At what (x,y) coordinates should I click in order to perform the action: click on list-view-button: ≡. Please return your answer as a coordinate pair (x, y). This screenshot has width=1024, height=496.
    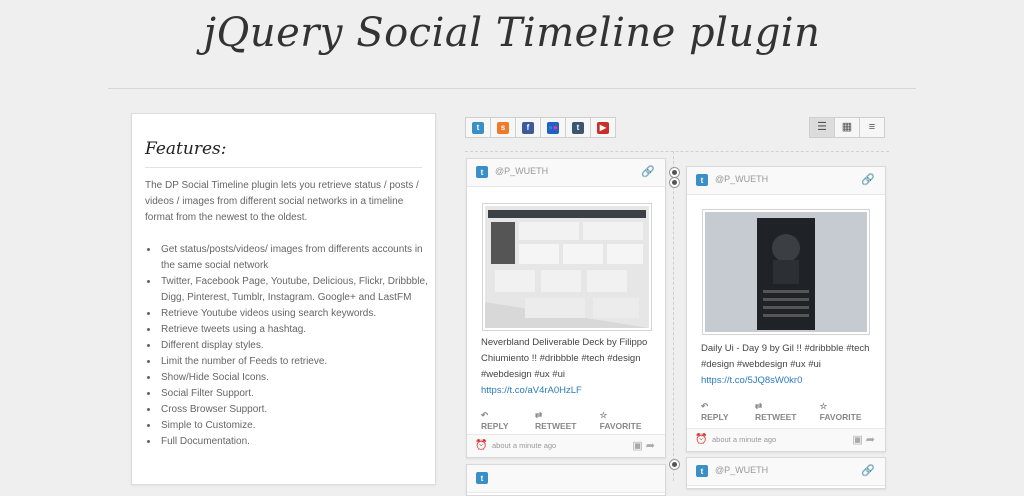
    Looking at the image, I should click on (872, 127).